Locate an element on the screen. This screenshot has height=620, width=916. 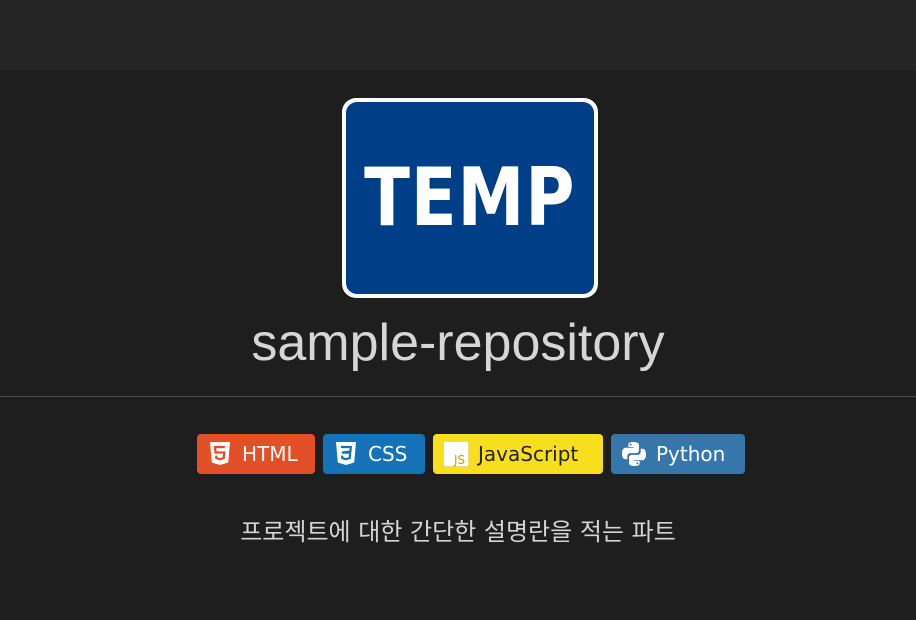
logo-sign: TEMP is located at coordinates (470, 198).